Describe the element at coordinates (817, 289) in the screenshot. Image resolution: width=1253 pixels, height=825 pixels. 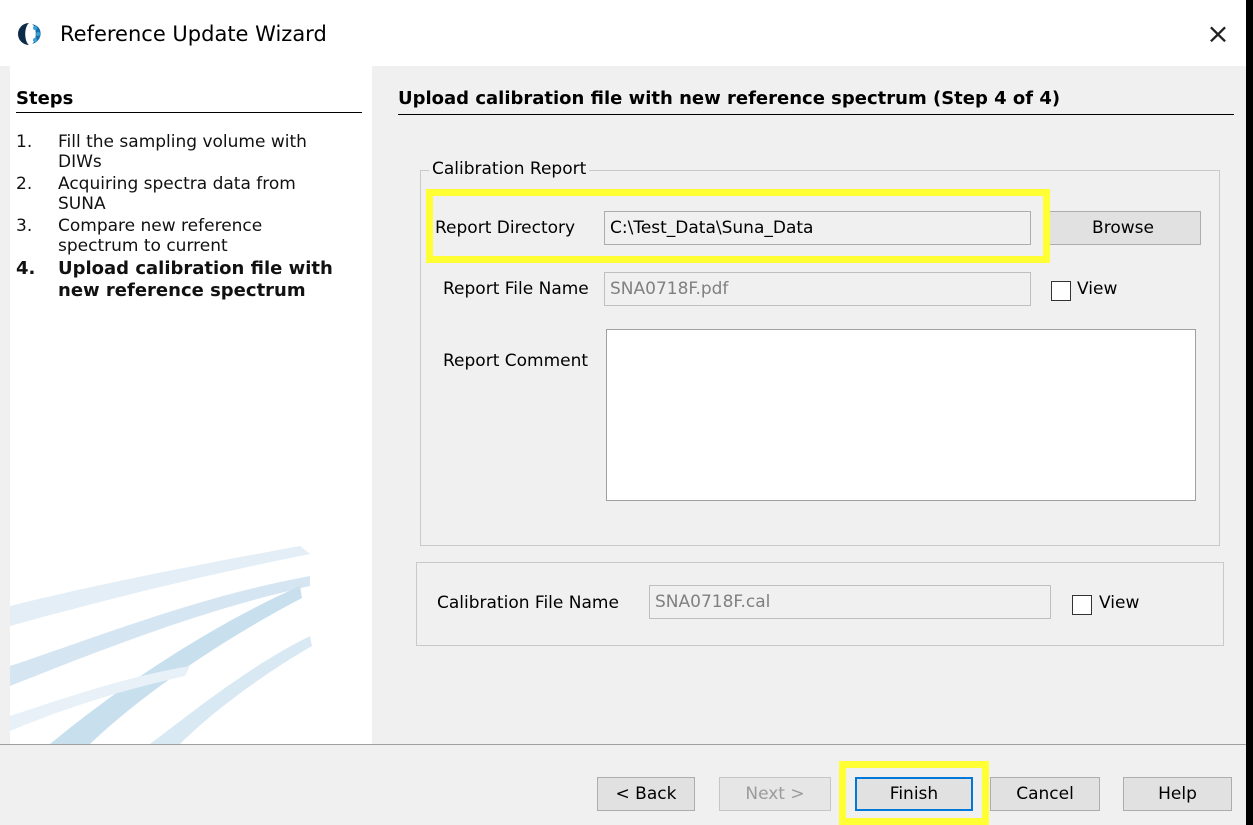
I see `report-file-name-field: SNA0718F.pdf` at that location.